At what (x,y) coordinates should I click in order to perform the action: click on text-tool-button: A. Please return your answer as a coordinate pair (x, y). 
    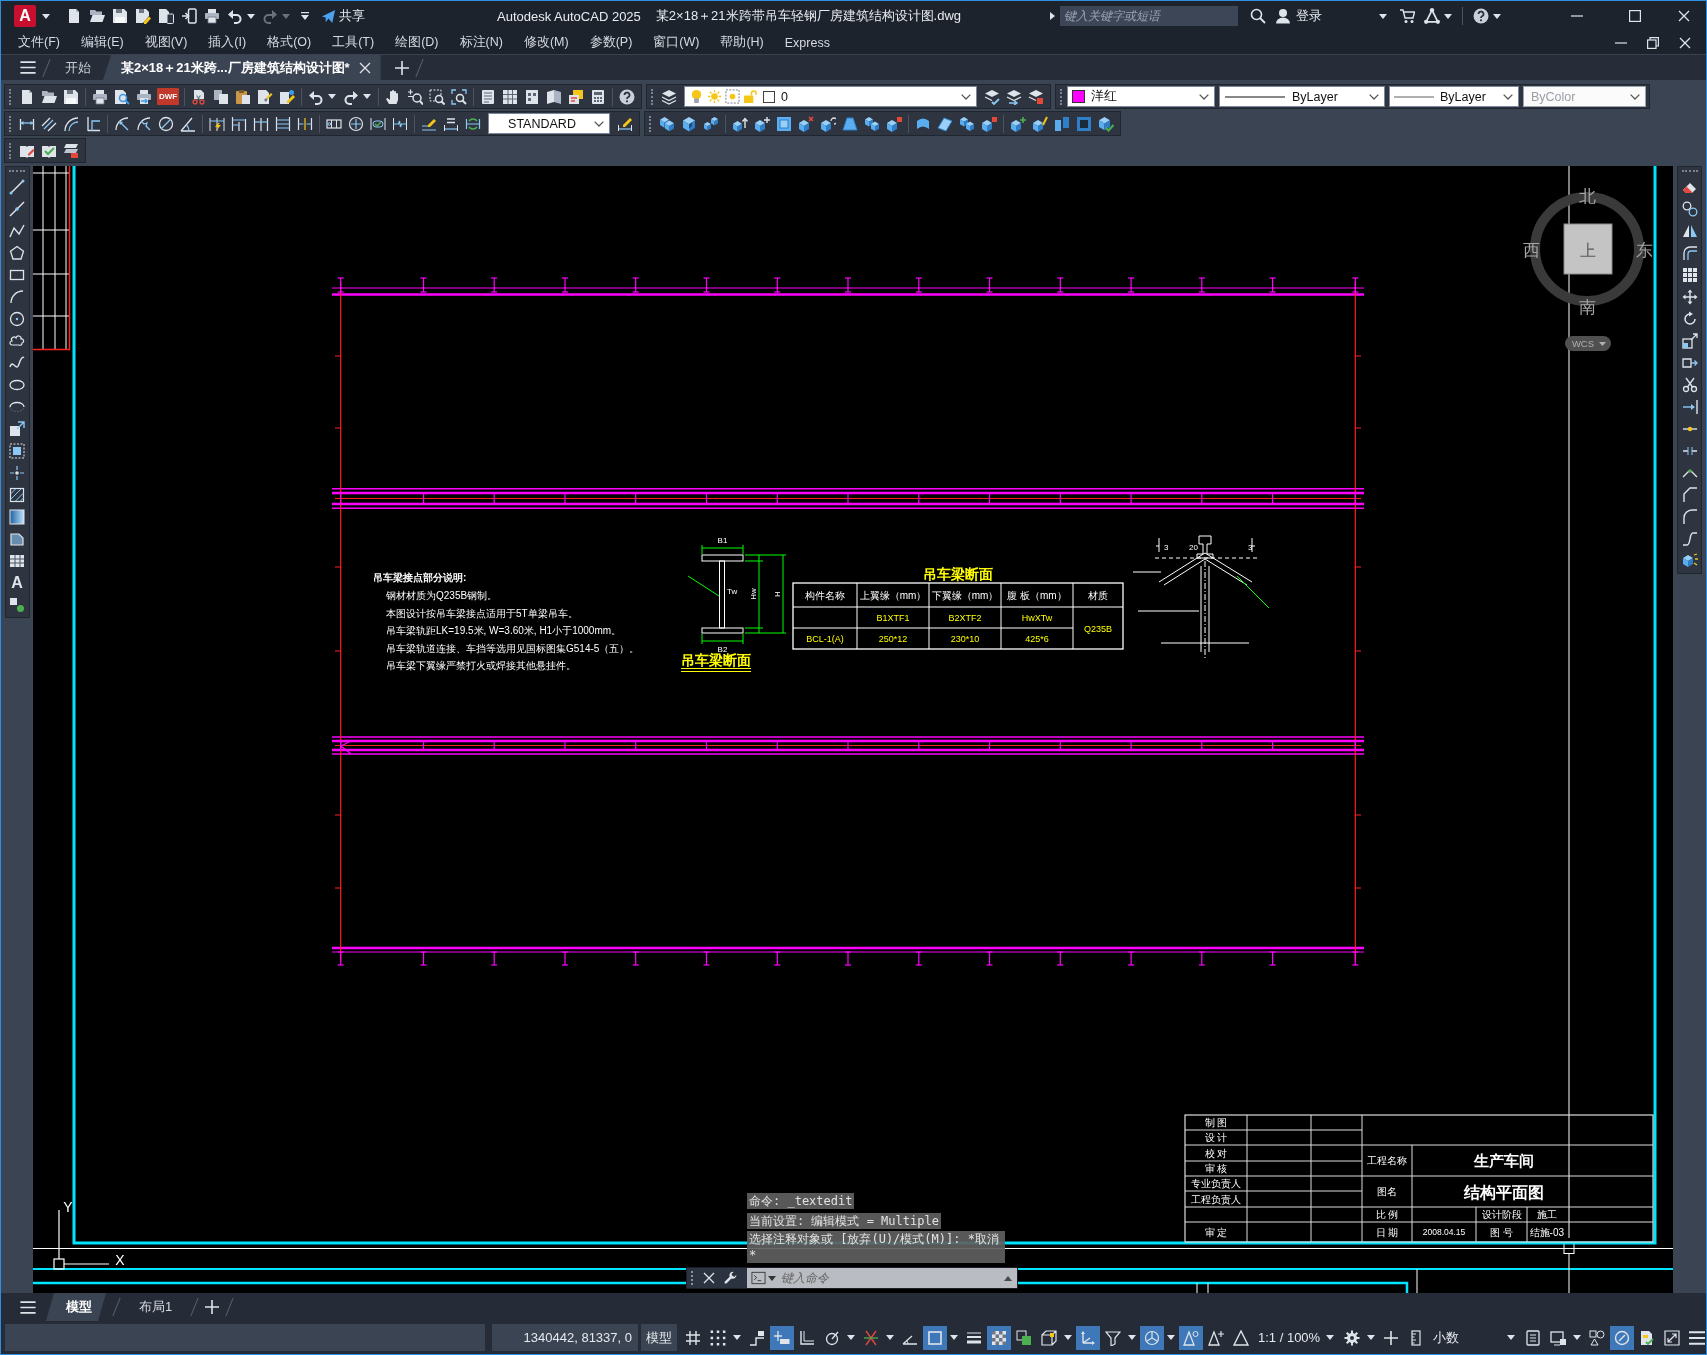
    Looking at the image, I should click on (17, 583).